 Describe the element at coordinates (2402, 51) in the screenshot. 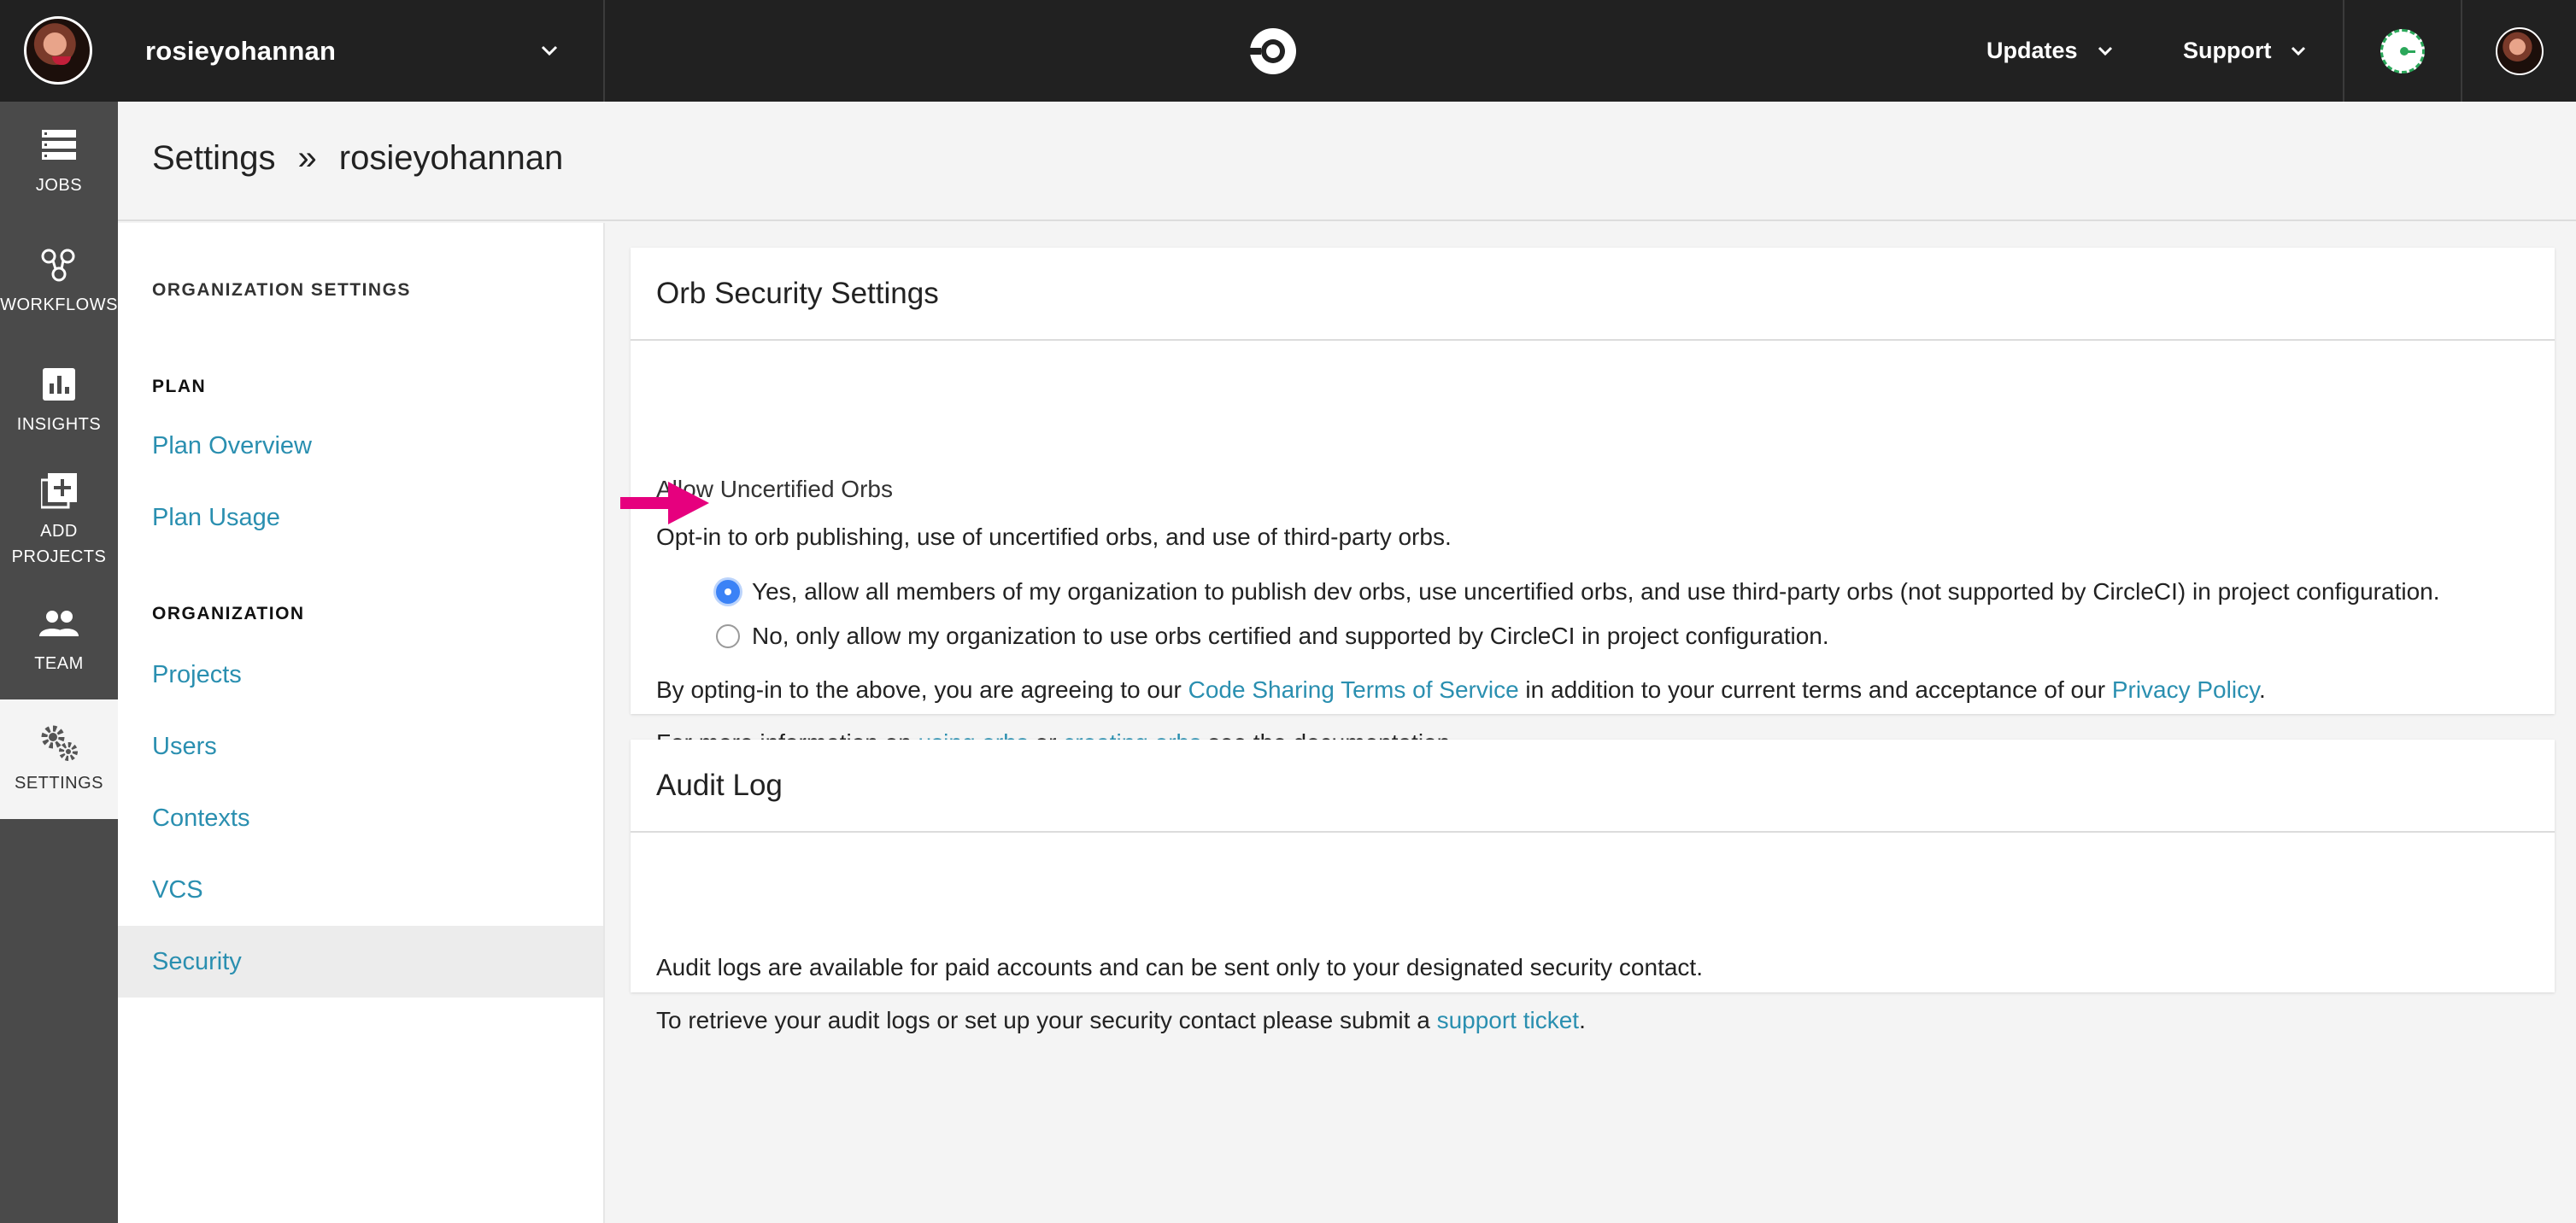

I see `status-ring-icon` at that location.